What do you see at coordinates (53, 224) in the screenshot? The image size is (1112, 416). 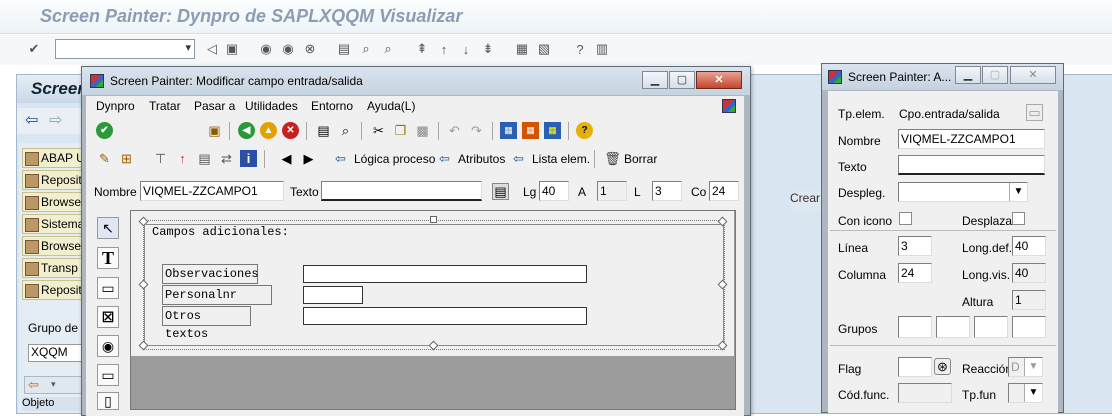 I see `browser-item-system: Sistema` at bounding box center [53, 224].